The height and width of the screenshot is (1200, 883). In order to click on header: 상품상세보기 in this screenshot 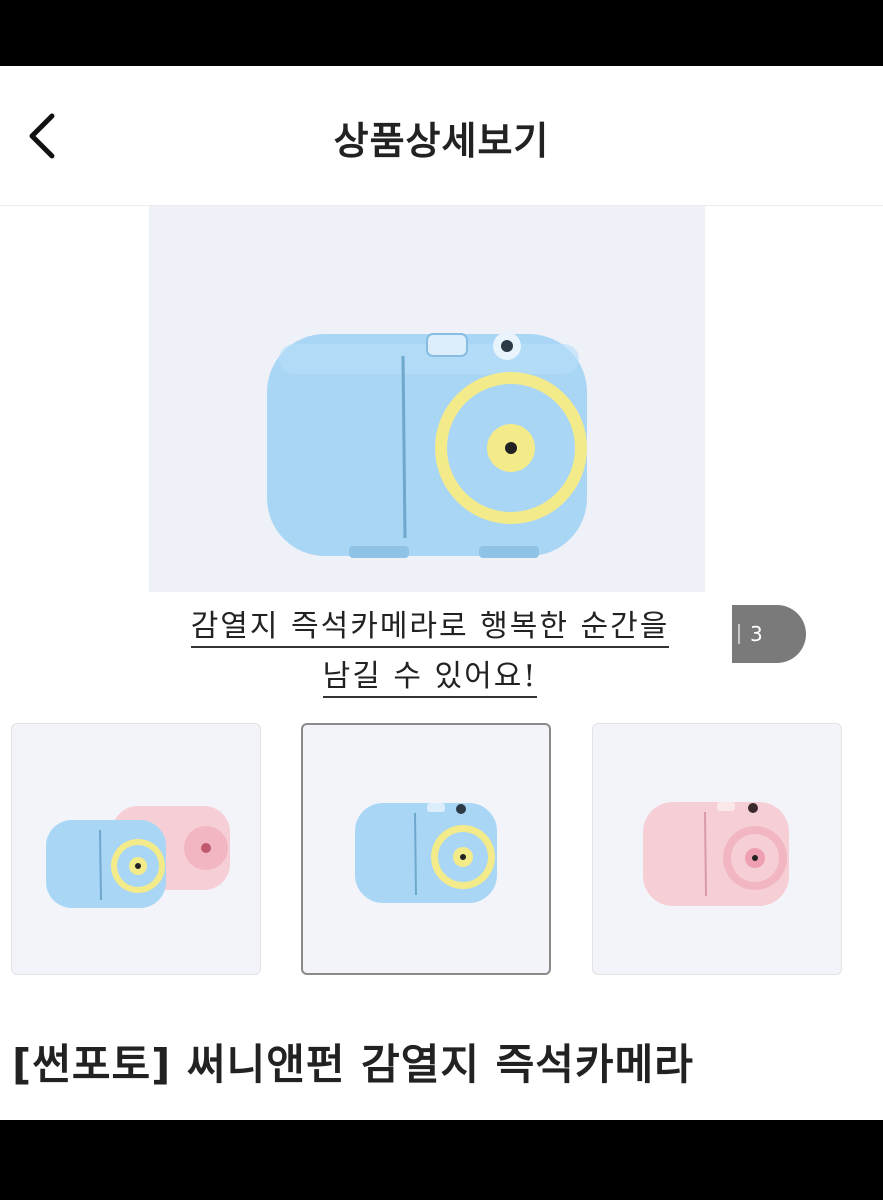, I will do `click(441, 136)`.